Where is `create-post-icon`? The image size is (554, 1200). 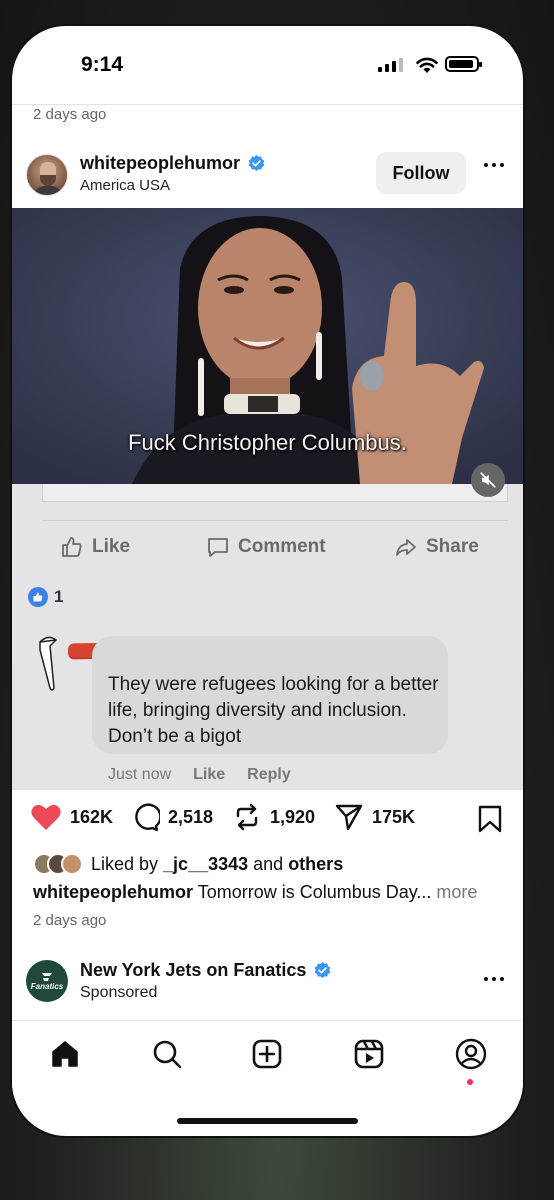 create-post-icon is located at coordinates (267, 1054).